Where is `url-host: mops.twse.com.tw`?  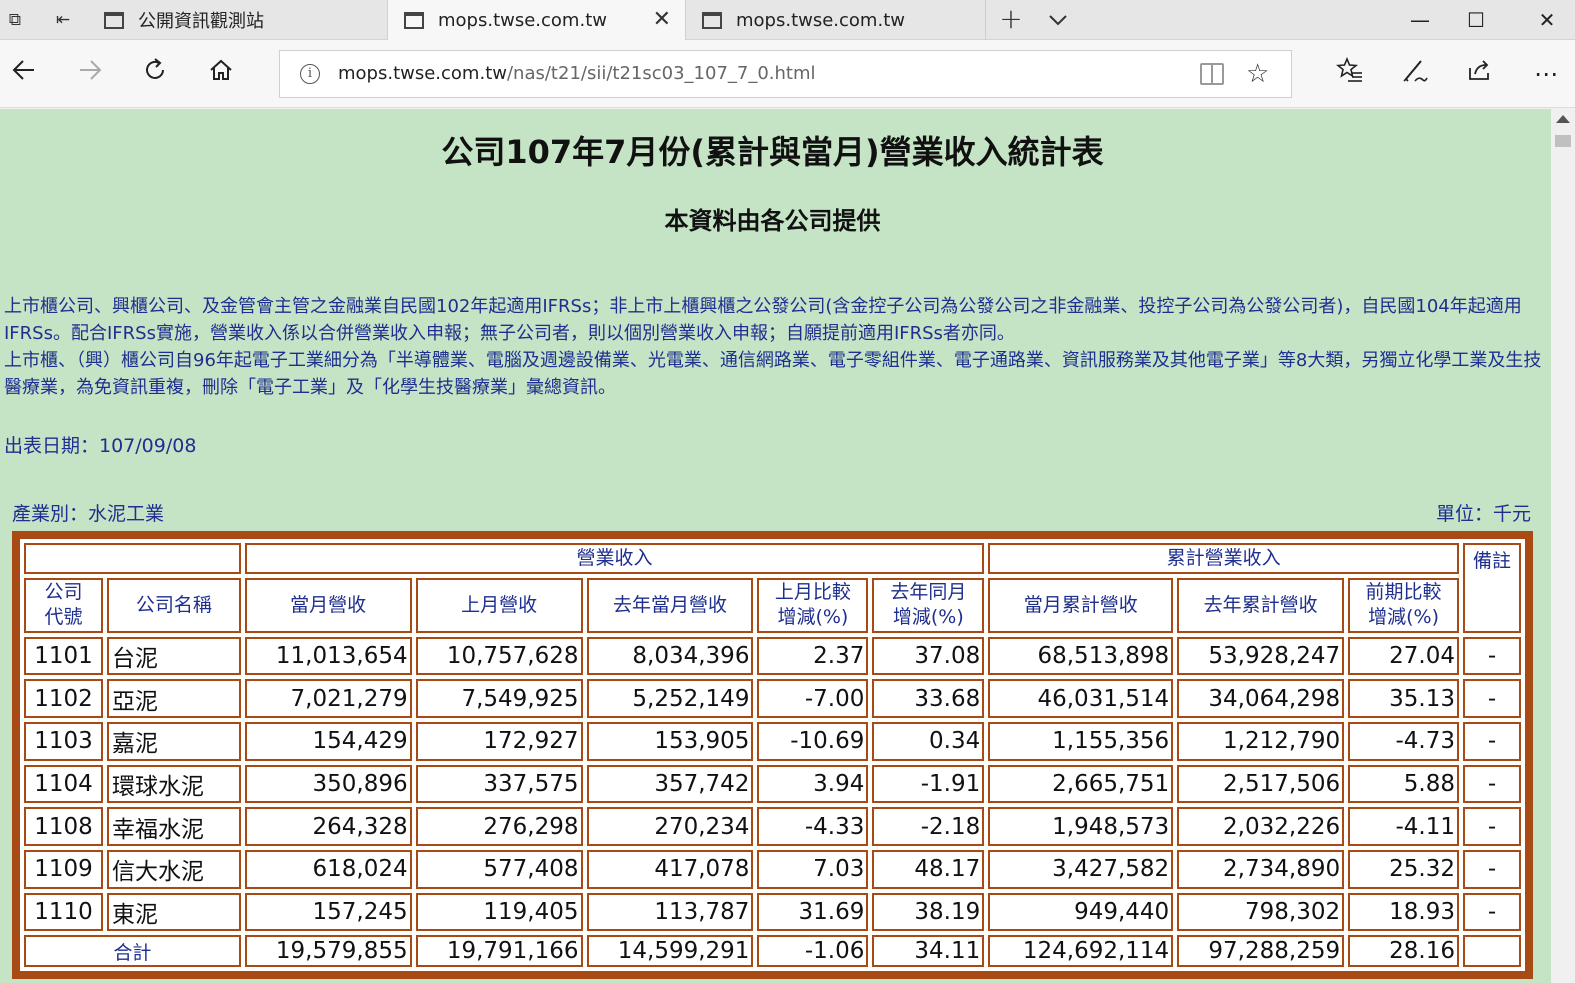 url-host: mops.twse.com.tw is located at coordinates (422, 73).